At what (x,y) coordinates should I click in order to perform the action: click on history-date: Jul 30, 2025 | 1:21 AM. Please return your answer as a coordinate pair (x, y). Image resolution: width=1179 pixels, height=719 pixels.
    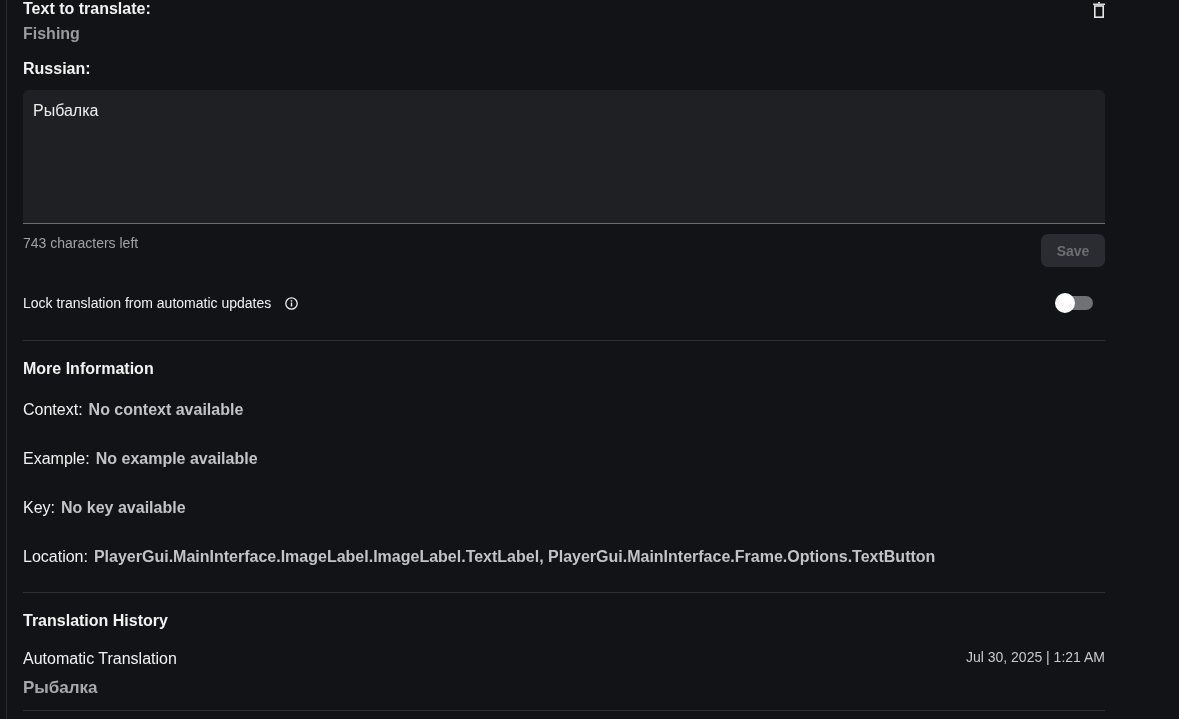
    Looking at the image, I should click on (1035, 657).